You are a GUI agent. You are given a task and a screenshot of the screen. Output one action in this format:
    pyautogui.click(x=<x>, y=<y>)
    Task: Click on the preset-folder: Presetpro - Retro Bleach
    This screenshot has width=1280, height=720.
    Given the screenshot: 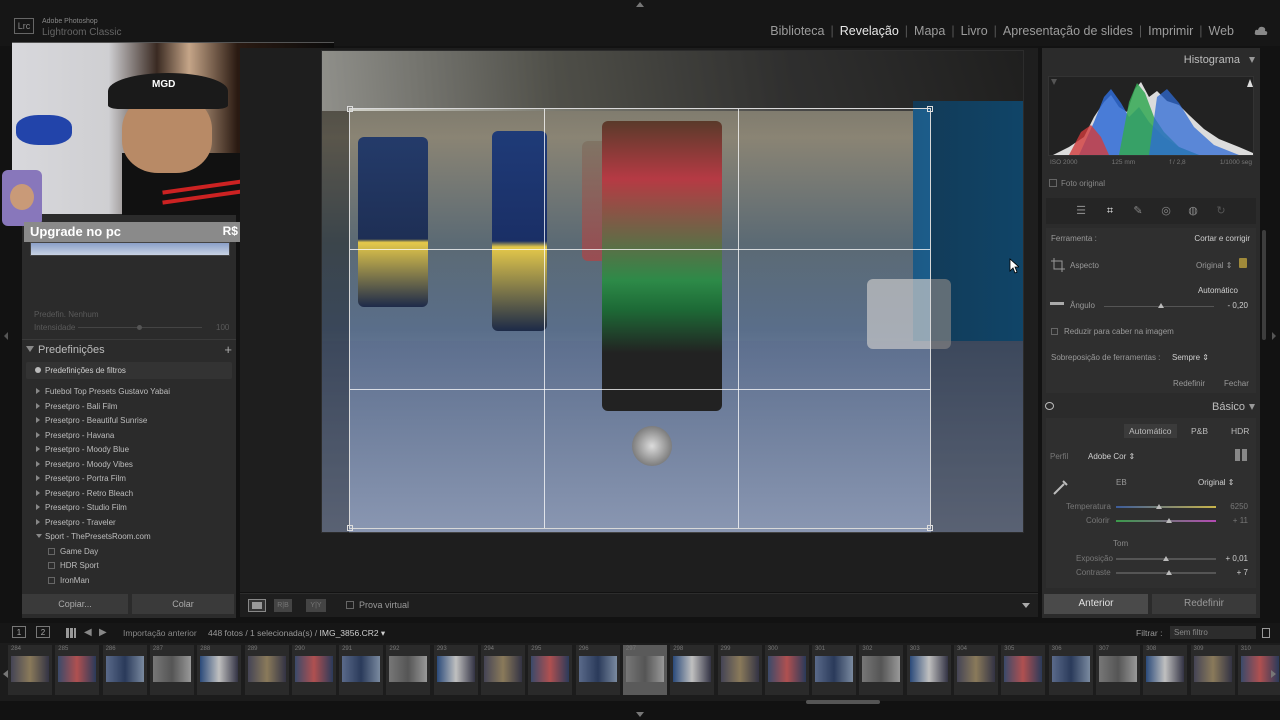 What is the action you would take?
    pyautogui.click(x=129, y=494)
    